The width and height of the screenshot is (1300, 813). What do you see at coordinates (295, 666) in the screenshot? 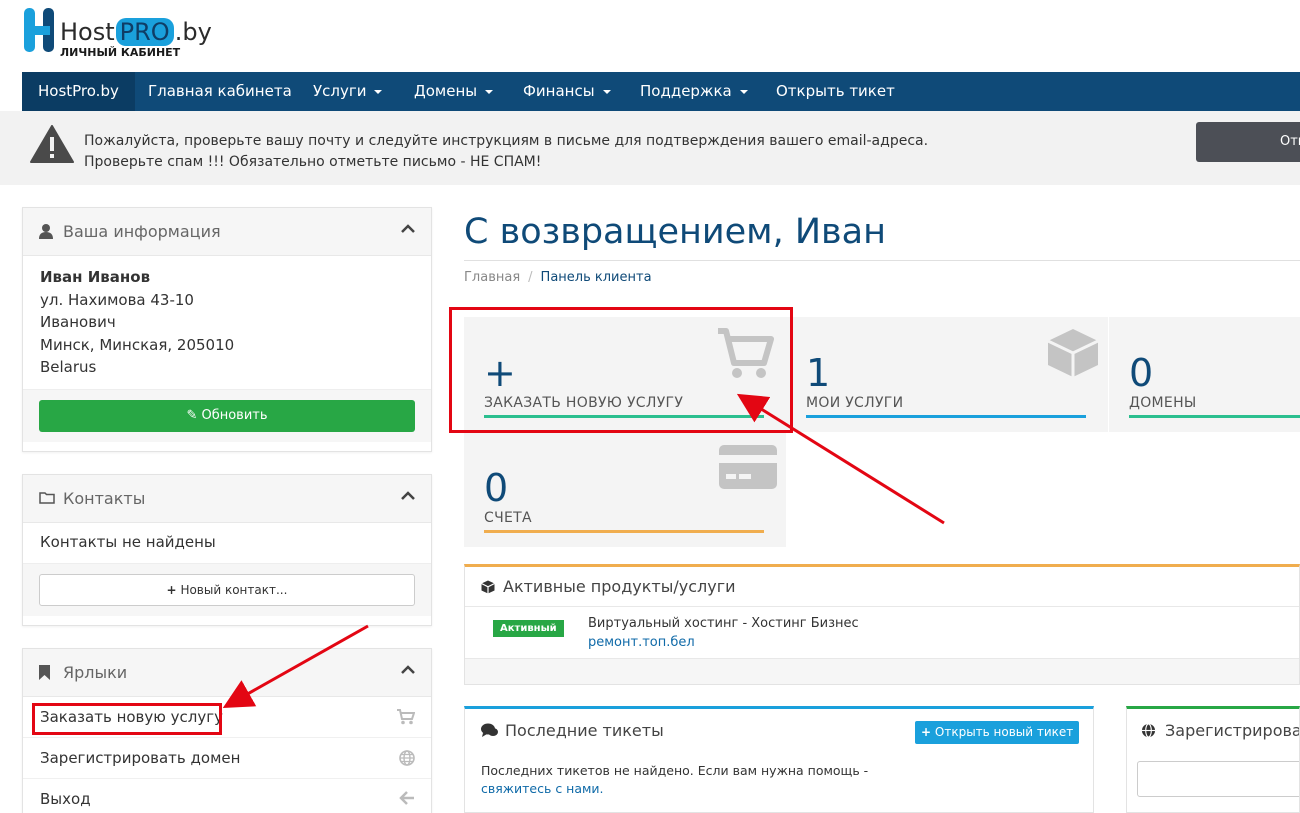
I see `annotation-arrow-to-shortcut` at bounding box center [295, 666].